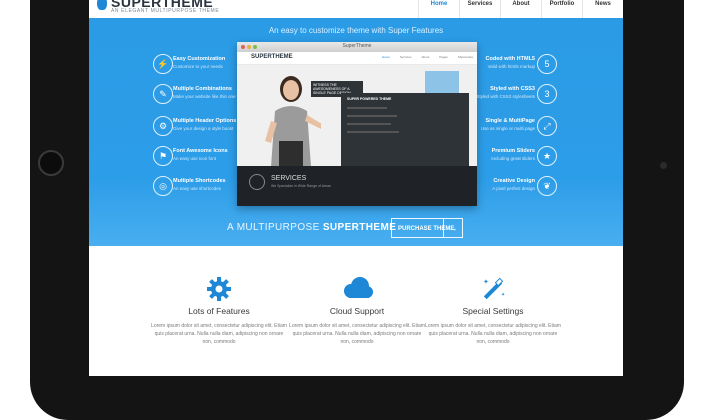 The image size is (714, 420). I want to click on purchase-theme-button: PURCHASE THEME →, so click(427, 228).